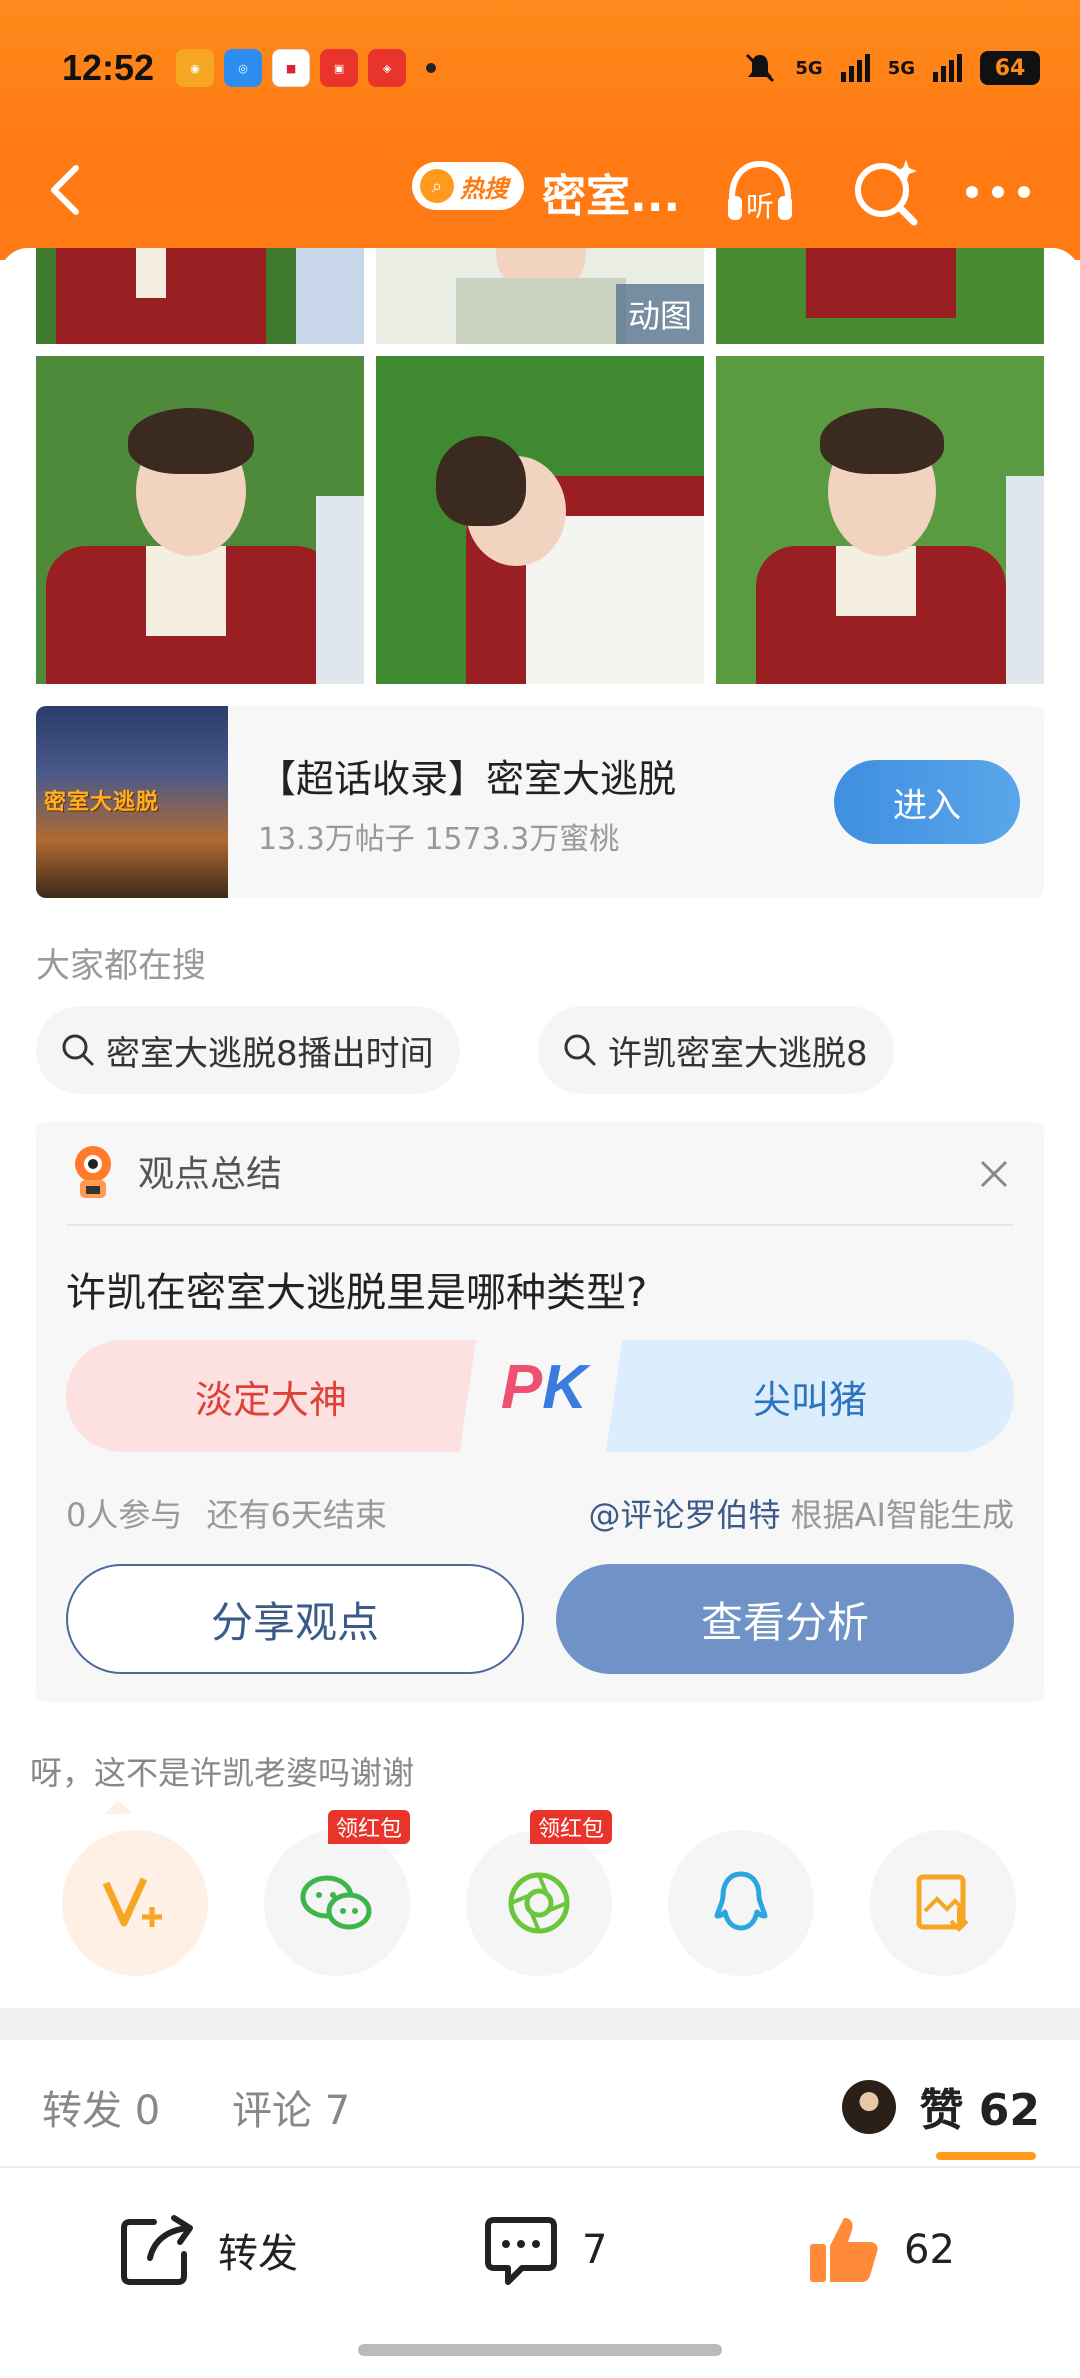 The width and height of the screenshot is (1080, 2378). I want to click on repost-icon, so click(157, 2250).